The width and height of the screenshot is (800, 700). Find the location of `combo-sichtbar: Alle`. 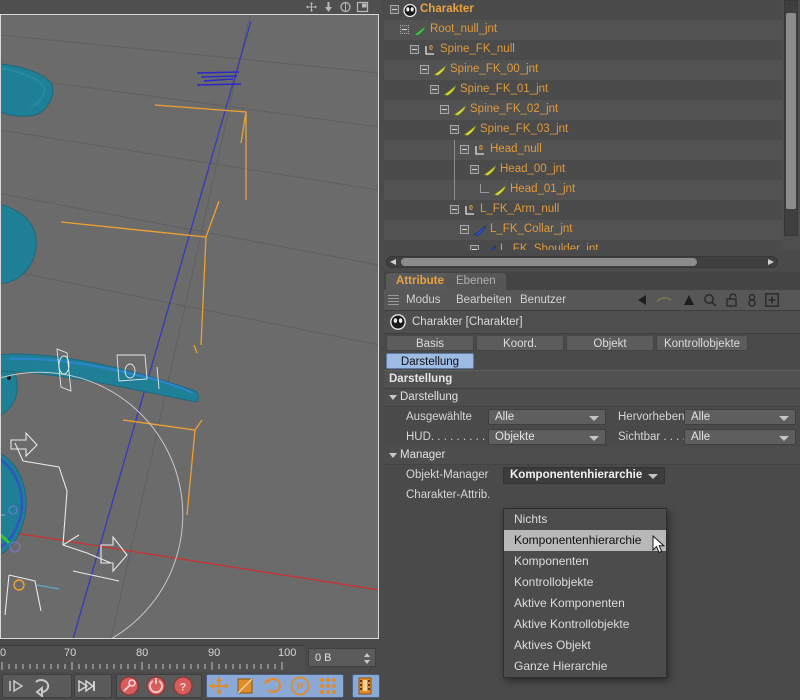

combo-sichtbar: Alle is located at coordinates (740, 437).